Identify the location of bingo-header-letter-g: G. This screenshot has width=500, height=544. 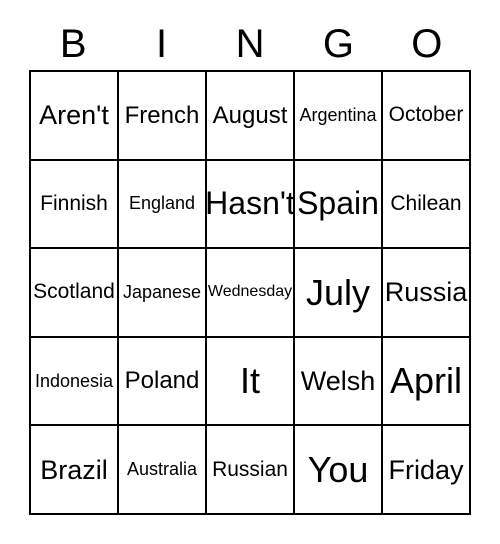
(338, 44).